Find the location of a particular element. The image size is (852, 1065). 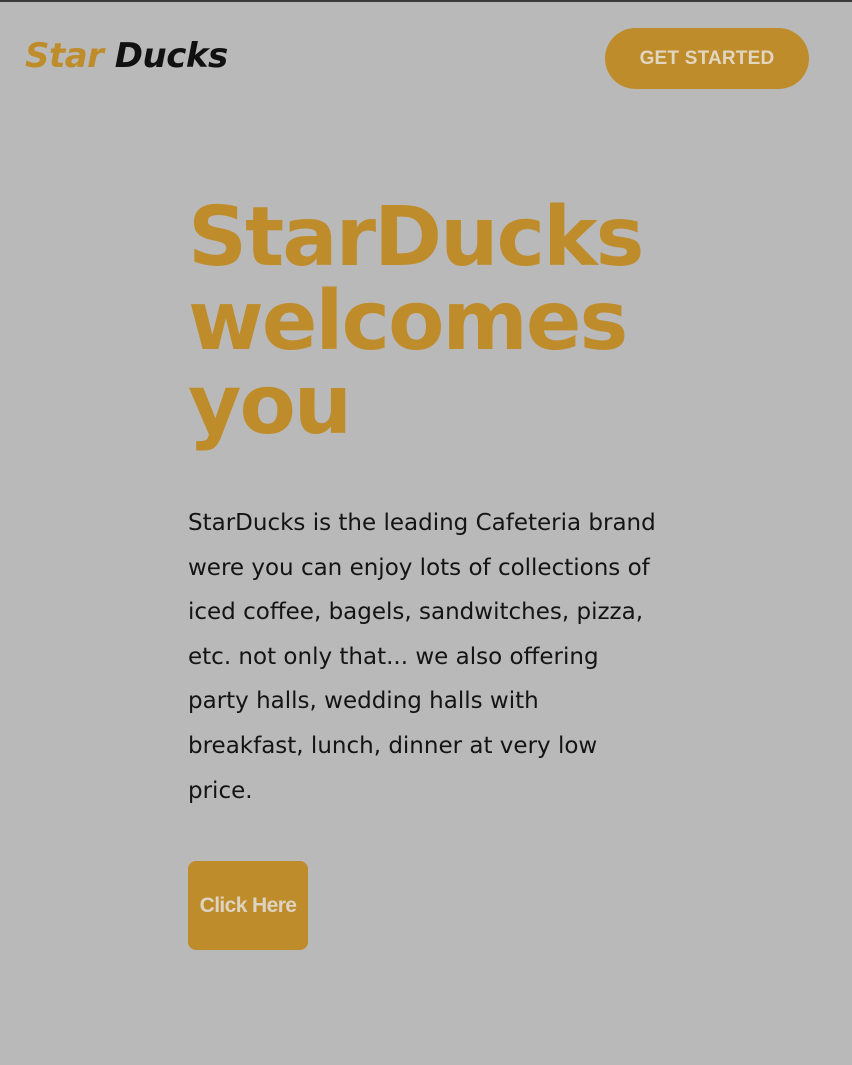

click-here-button: Click Here is located at coordinates (248, 905).